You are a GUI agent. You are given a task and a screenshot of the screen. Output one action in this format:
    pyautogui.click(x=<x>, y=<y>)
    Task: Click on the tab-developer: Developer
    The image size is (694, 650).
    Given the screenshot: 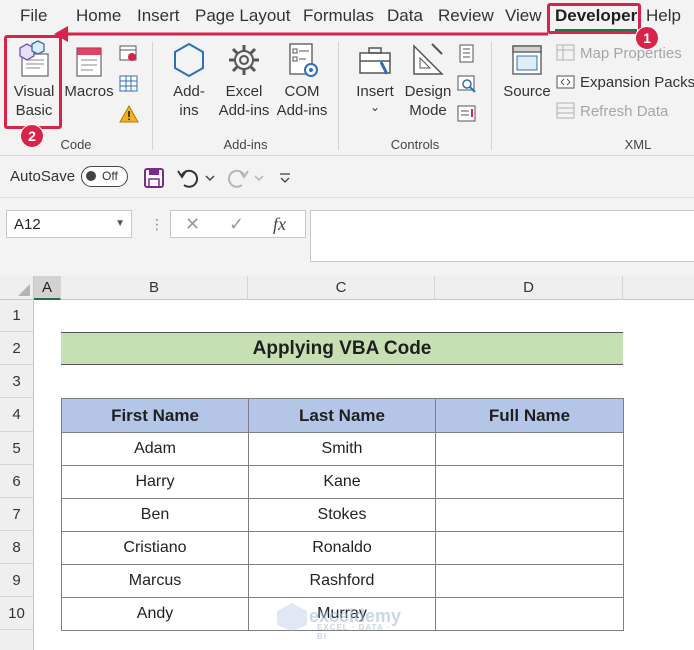 What is the action you would take?
    pyautogui.click(x=596, y=19)
    